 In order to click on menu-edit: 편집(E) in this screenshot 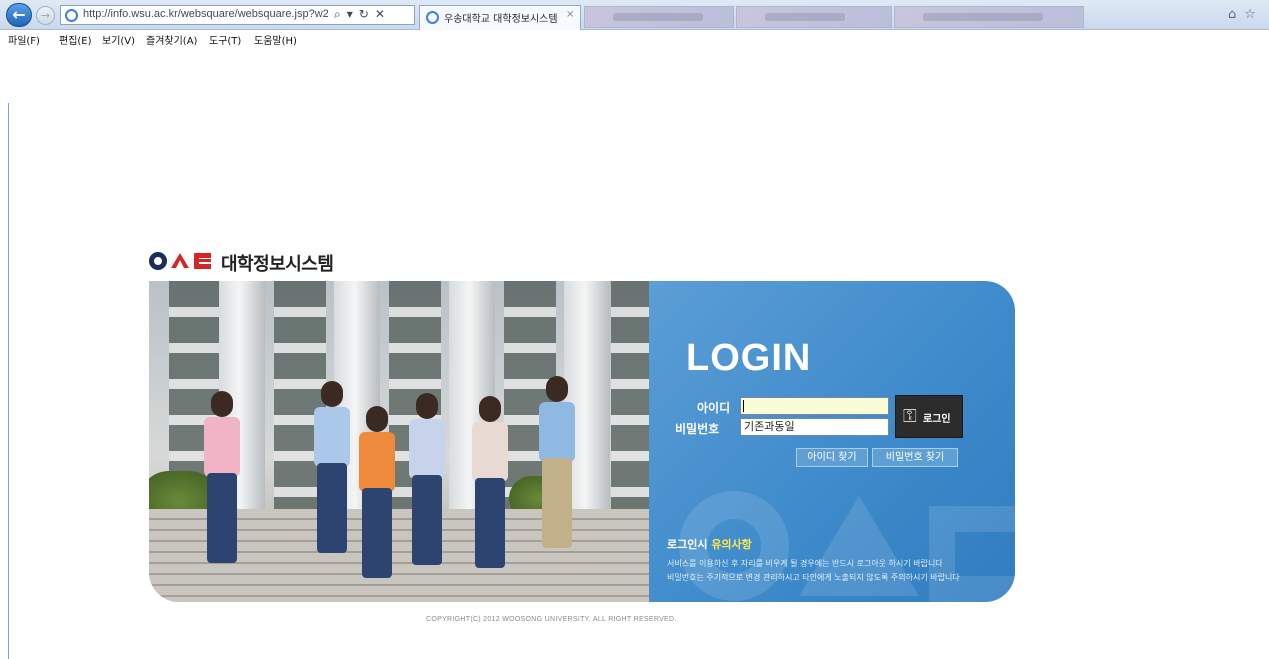, I will do `click(75, 39)`.